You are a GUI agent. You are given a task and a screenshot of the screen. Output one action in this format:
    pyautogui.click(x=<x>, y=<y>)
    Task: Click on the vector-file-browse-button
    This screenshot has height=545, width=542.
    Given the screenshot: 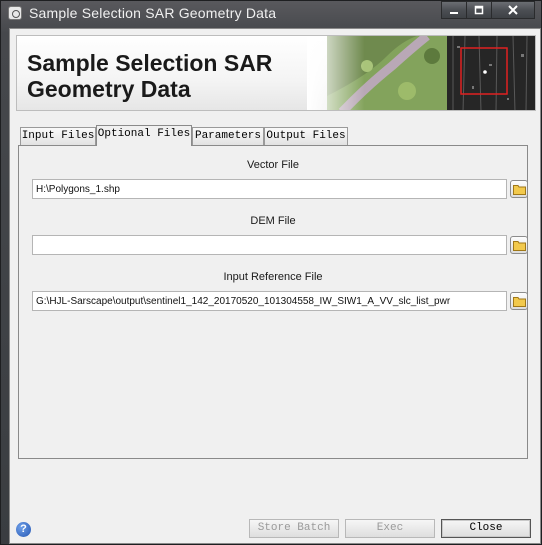 What is the action you would take?
    pyautogui.click(x=519, y=189)
    